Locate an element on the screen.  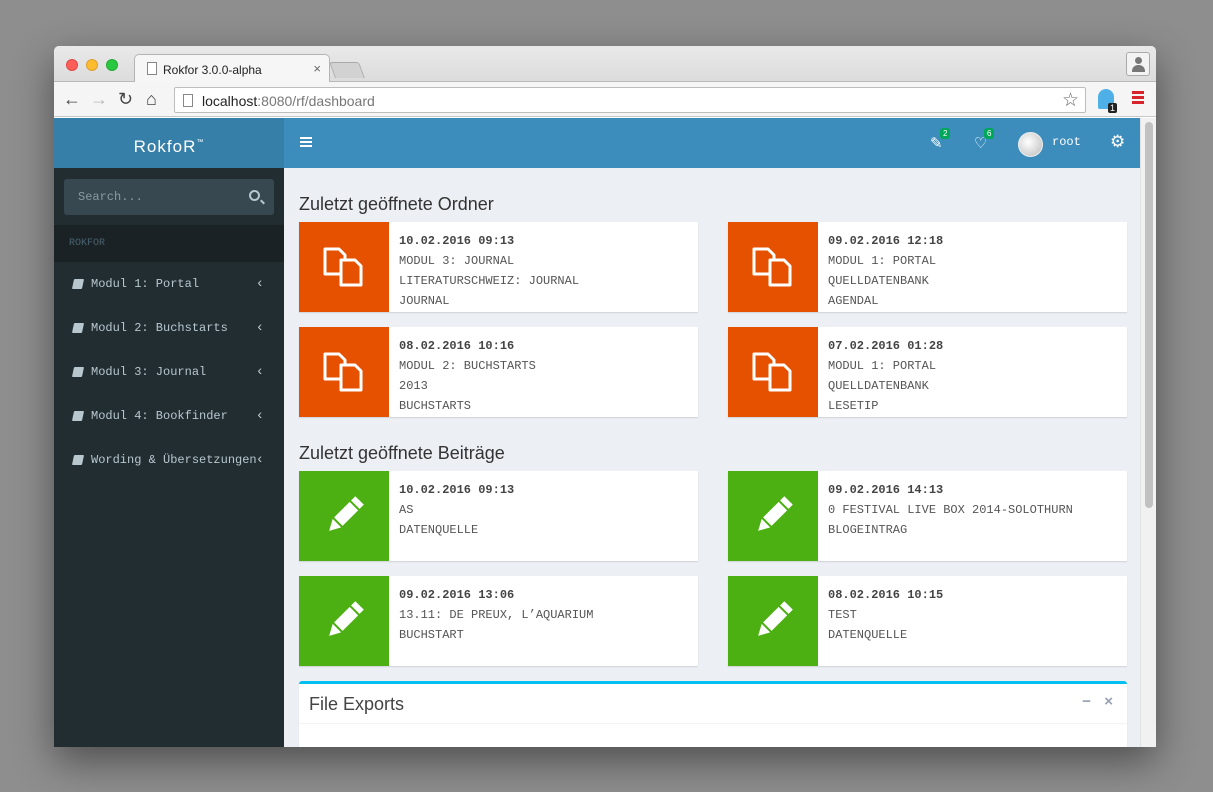
scrollbar is located at coordinates (1148, 432).